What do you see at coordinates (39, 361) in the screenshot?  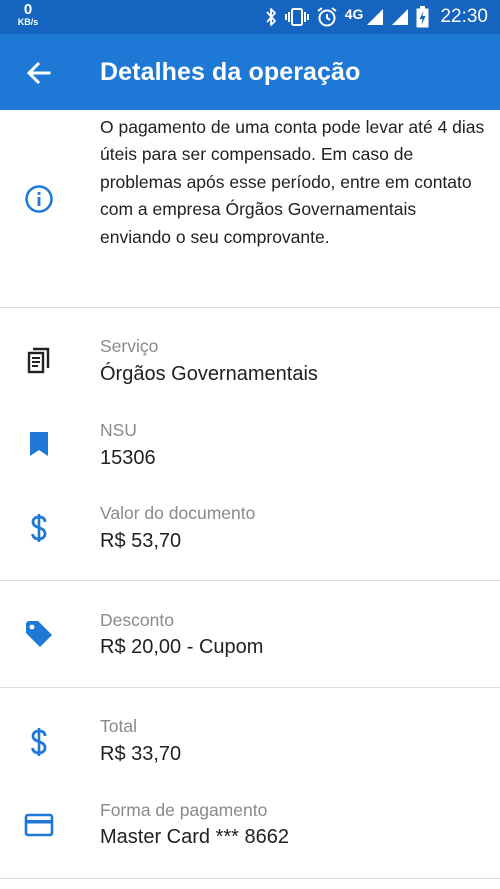 I see `receipt-icon` at bounding box center [39, 361].